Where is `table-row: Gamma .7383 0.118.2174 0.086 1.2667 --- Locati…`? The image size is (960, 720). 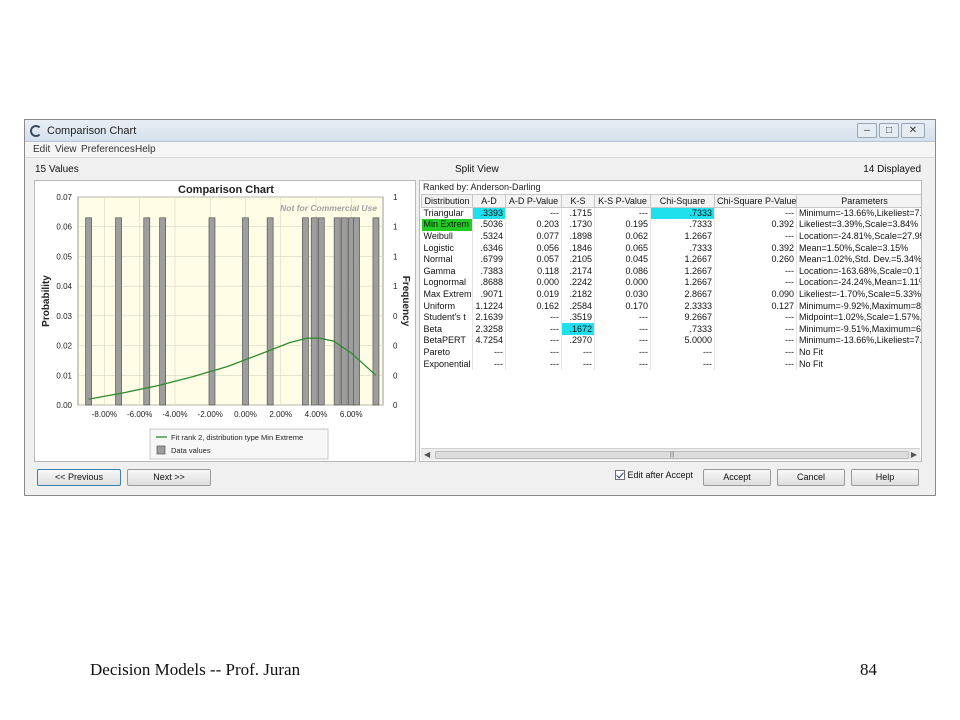
table-row: Gamma .7383 0.118.2174 0.086 1.2667 --- Locati… is located at coordinates (671, 271).